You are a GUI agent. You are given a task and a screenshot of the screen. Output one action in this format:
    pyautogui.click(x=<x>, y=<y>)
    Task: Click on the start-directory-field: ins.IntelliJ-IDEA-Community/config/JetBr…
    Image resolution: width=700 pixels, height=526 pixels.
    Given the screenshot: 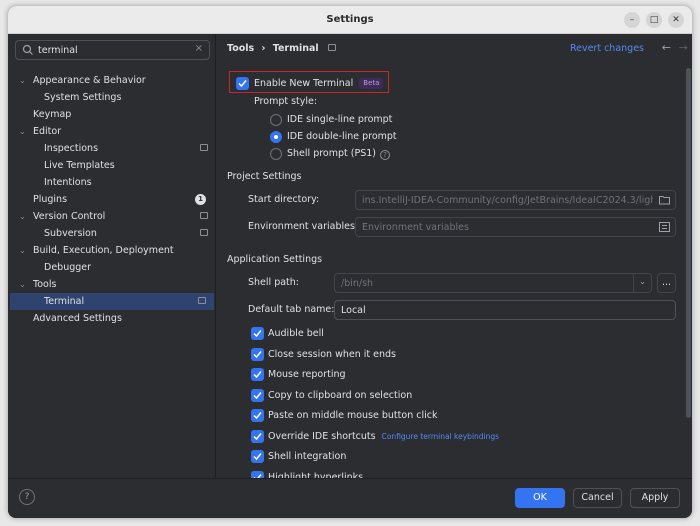 What is the action you would take?
    pyautogui.click(x=515, y=200)
    